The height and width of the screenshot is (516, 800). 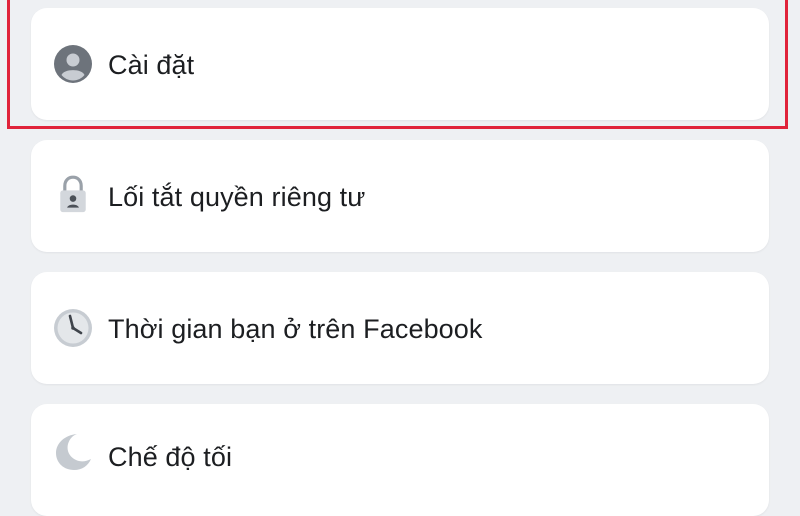 What do you see at coordinates (73, 64) in the screenshot?
I see `user-circle-icon` at bounding box center [73, 64].